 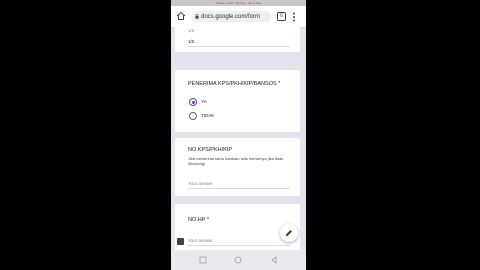 What do you see at coordinates (239, 188) in the screenshot?
I see `kip-answer-line` at bounding box center [239, 188].